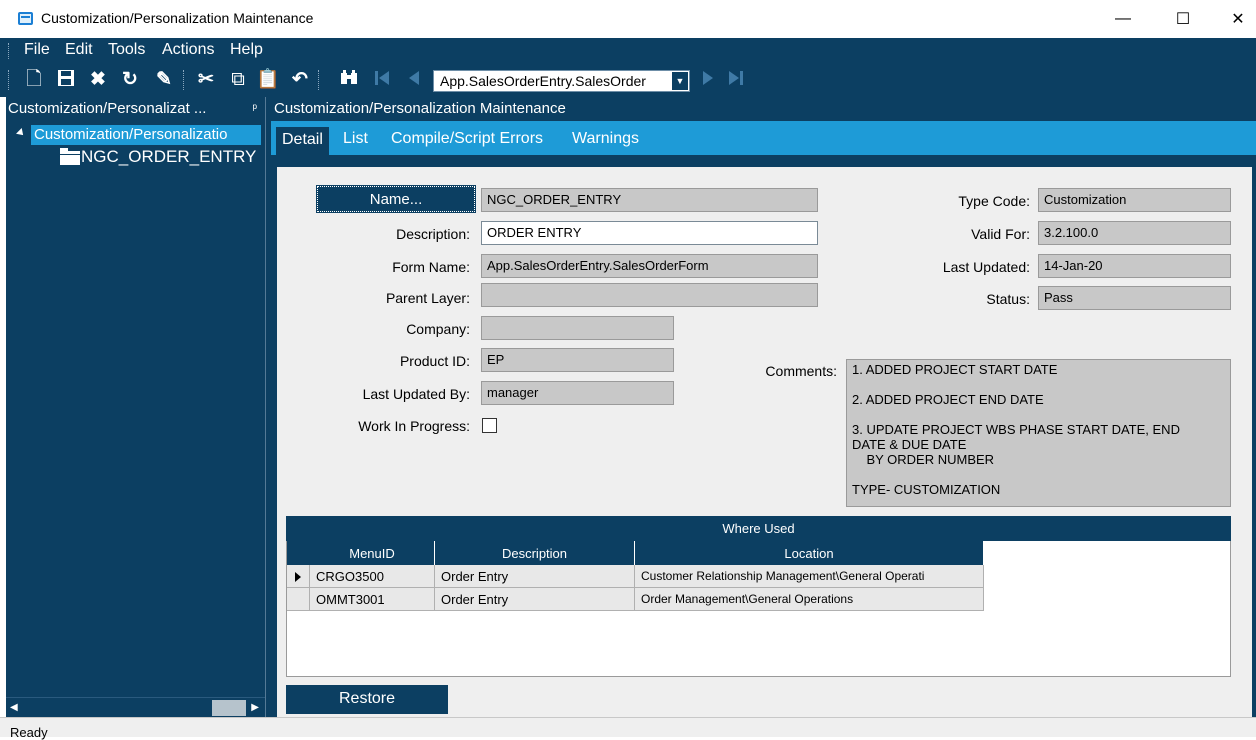 This screenshot has width=1256, height=740. What do you see at coordinates (372, 576) in the screenshot?
I see `table-cell-menuid: CRGO3500` at bounding box center [372, 576].